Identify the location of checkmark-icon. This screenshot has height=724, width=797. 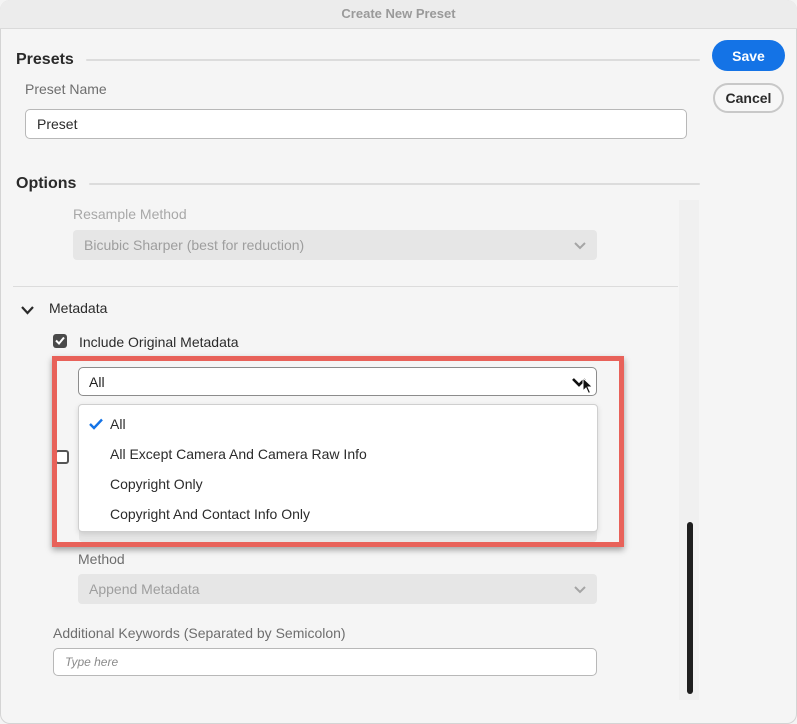
(60, 341).